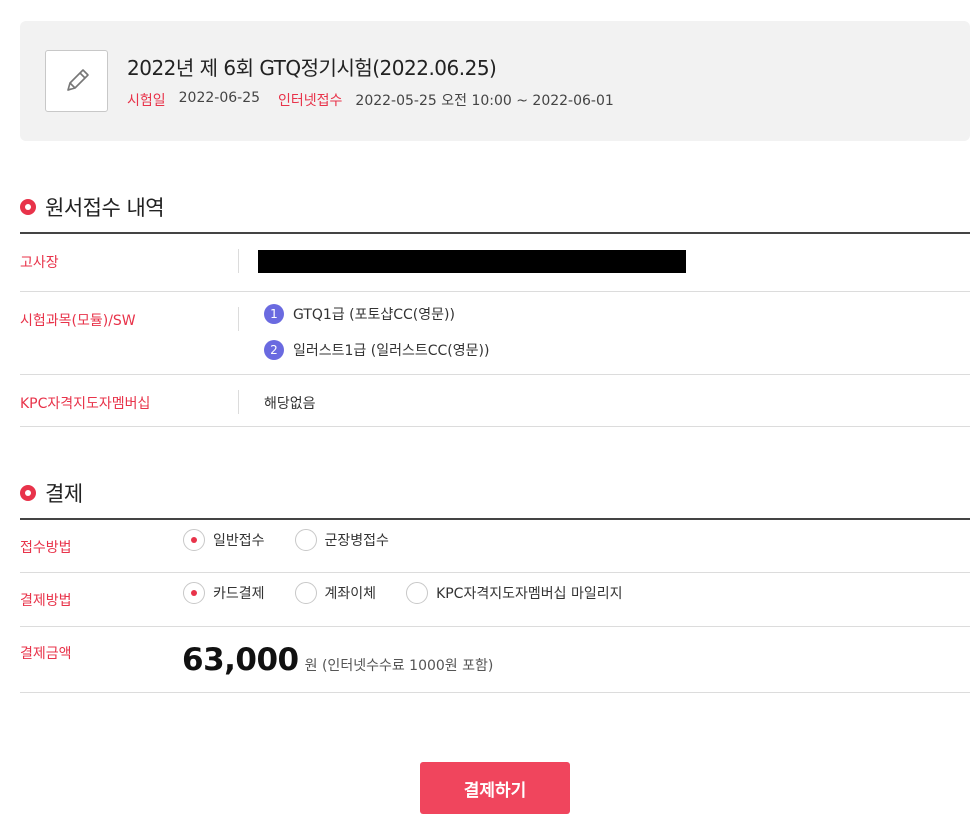  What do you see at coordinates (239, 594) in the screenshot?
I see `option-label: 카드결제` at bounding box center [239, 594].